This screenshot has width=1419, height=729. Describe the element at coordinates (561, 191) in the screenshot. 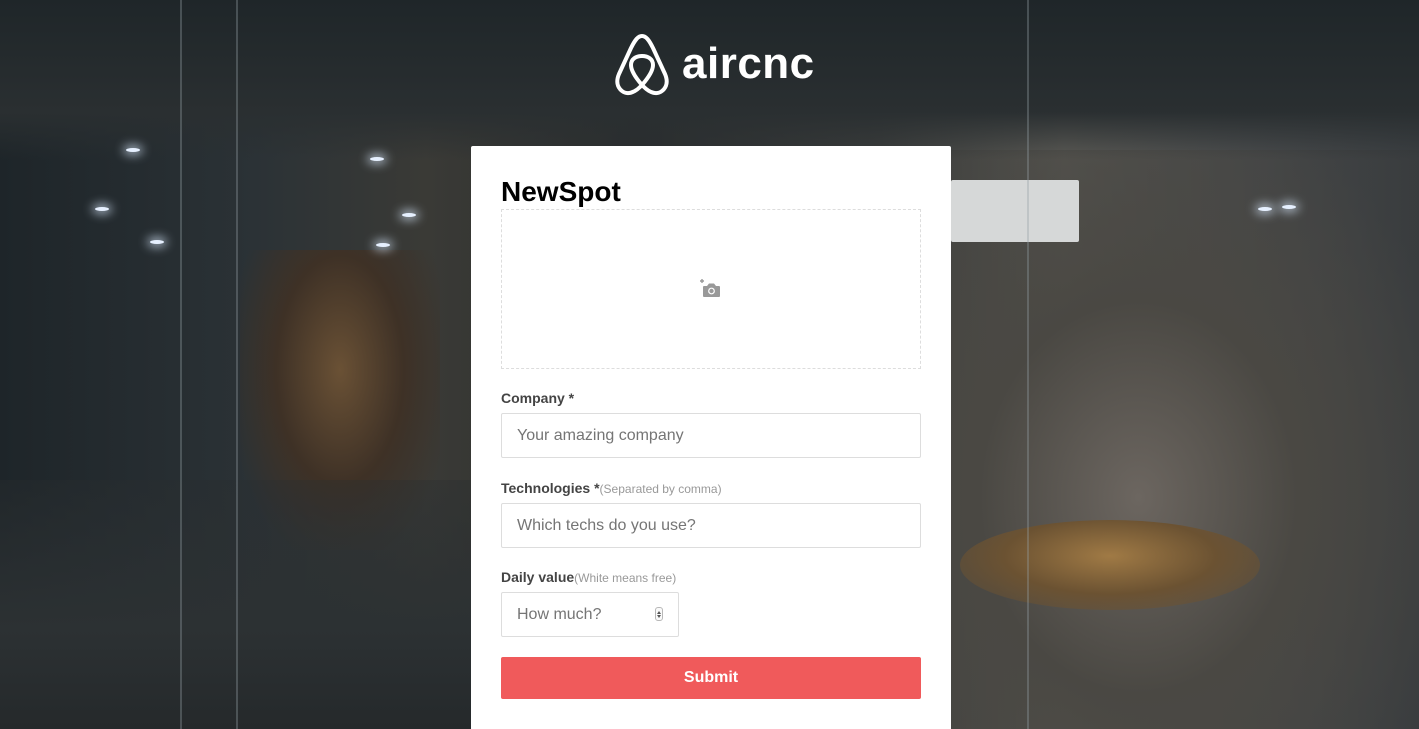

I see `page-title: NewSpot` at that location.